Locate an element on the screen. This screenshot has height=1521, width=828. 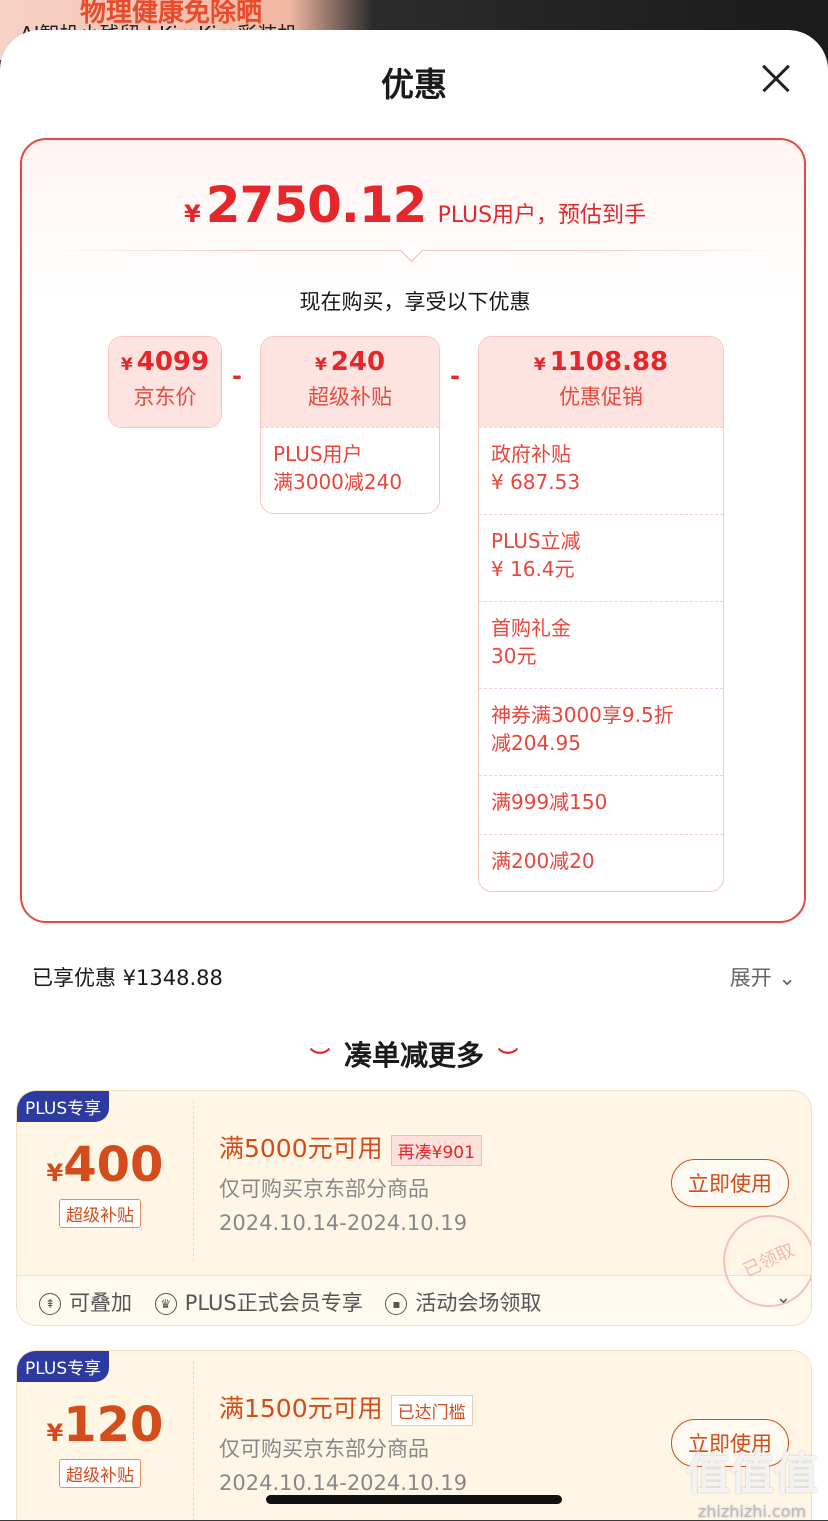
expand-toggle: 展开 ⌄ is located at coordinates (763, 977).